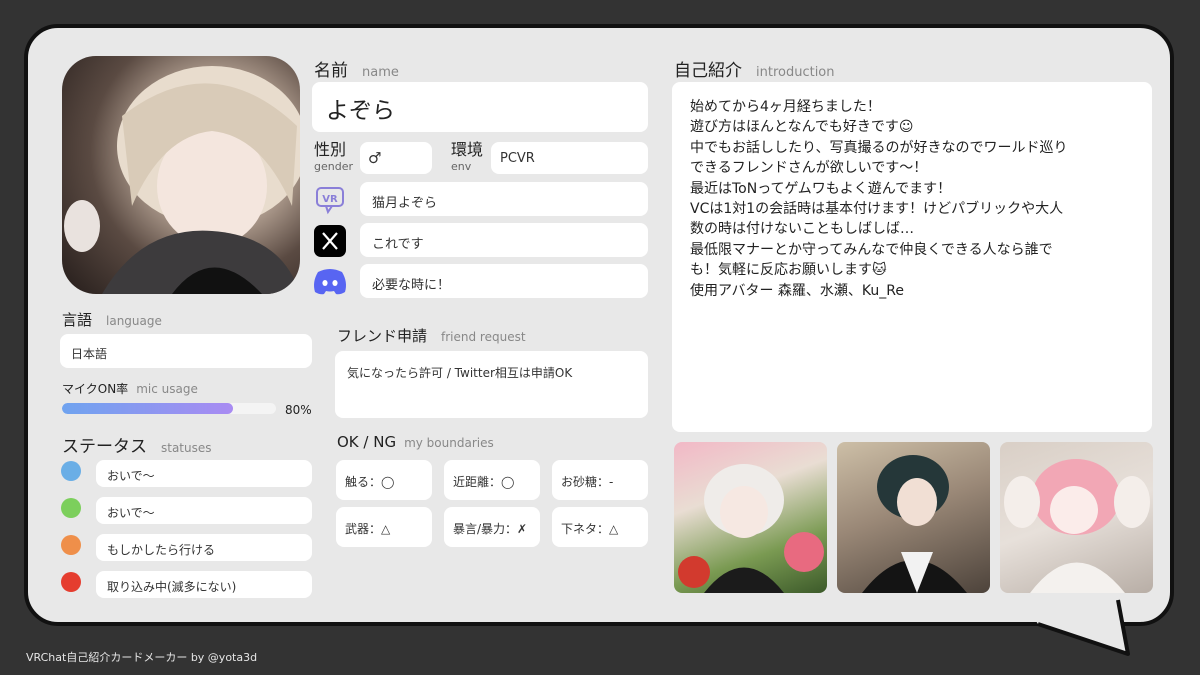 Image resolution: width=1200 pixels, height=675 pixels. Describe the element at coordinates (331, 71) in the screenshot. I see `name-label: 名前` at that location.